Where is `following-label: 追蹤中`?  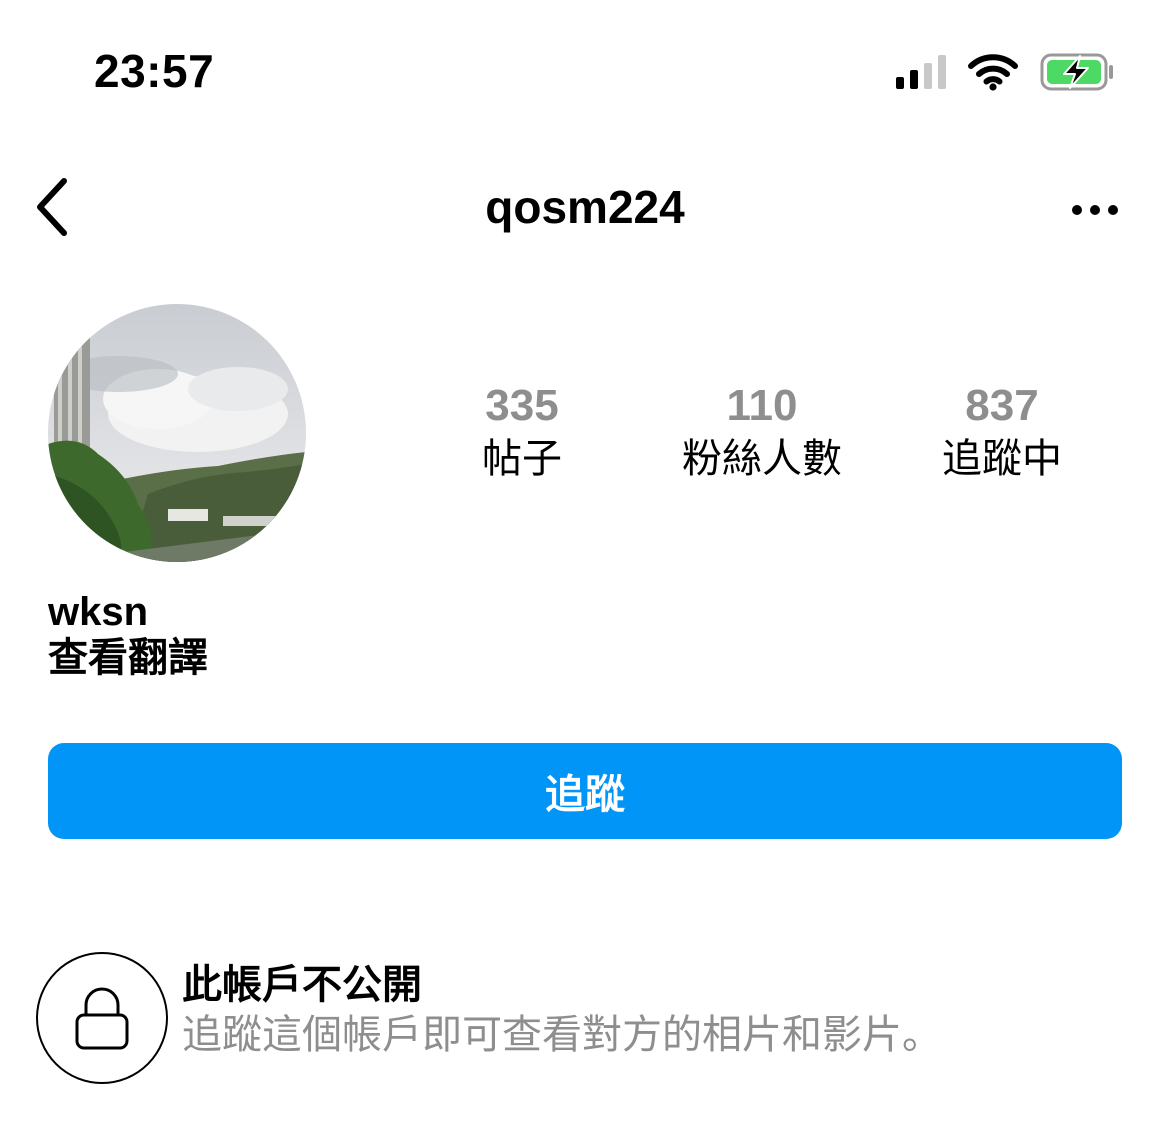
following-label: 追蹤中 is located at coordinates (1002, 459).